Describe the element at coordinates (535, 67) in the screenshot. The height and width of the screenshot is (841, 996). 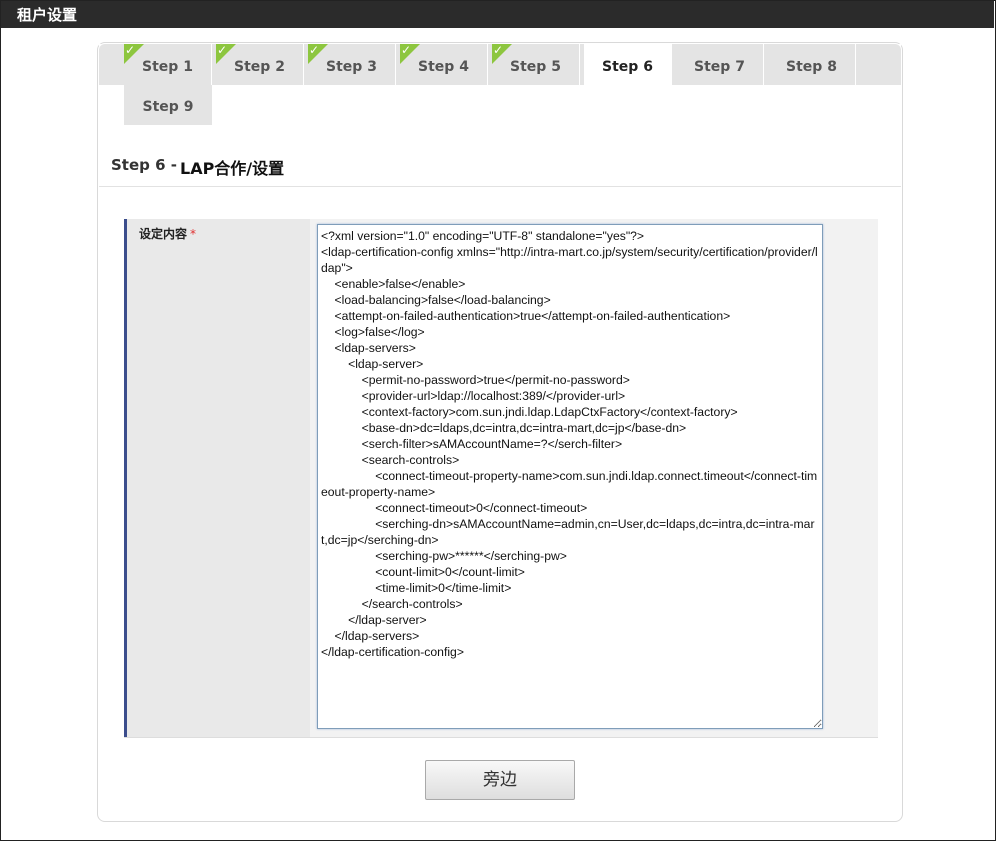
I see `tab-label: Step 5` at that location.